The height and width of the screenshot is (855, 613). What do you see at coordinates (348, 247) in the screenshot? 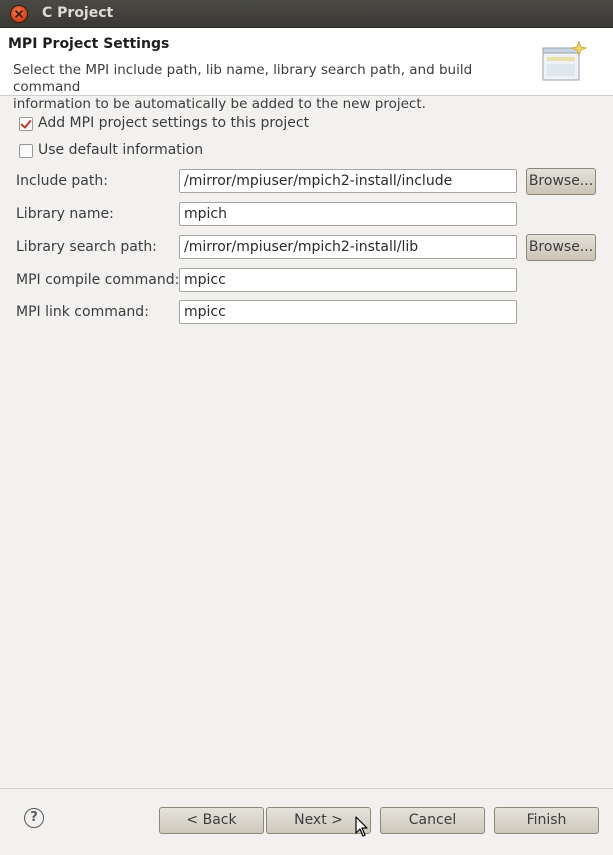
I see `library-search-path-field: /mirror/mpiuser/mpich2-install/lib` at bounding box center [348, 247].